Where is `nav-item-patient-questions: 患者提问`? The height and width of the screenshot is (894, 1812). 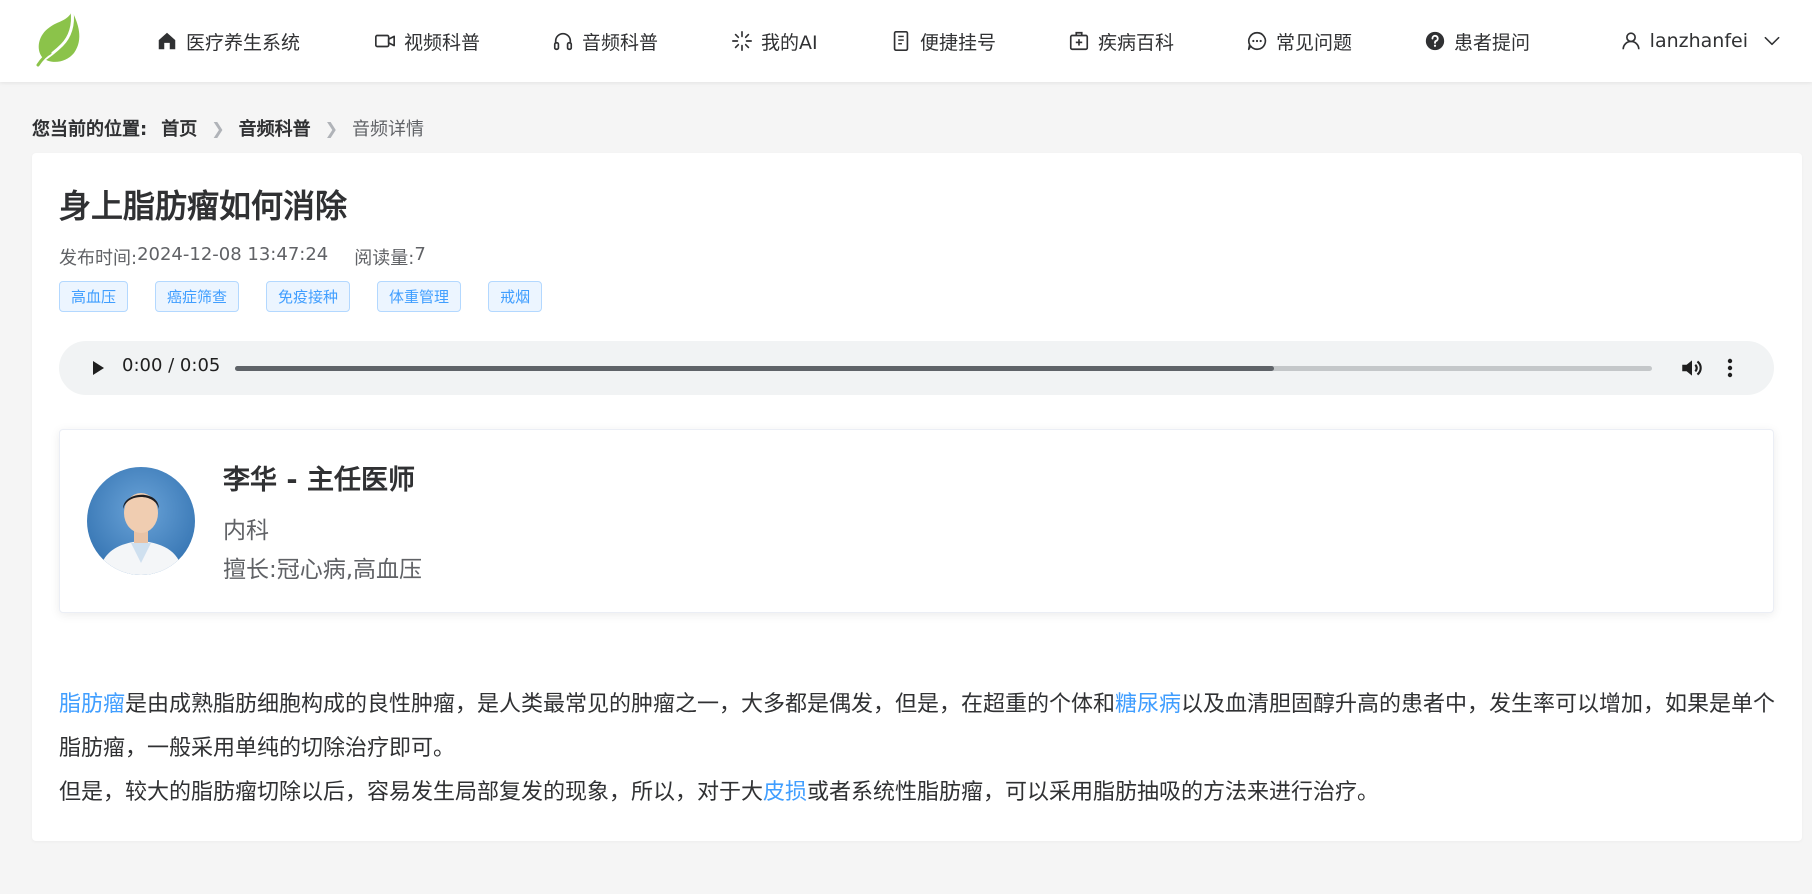
nav-item-patient-questions: 患者提问 is located at coordinates (1477, 41).